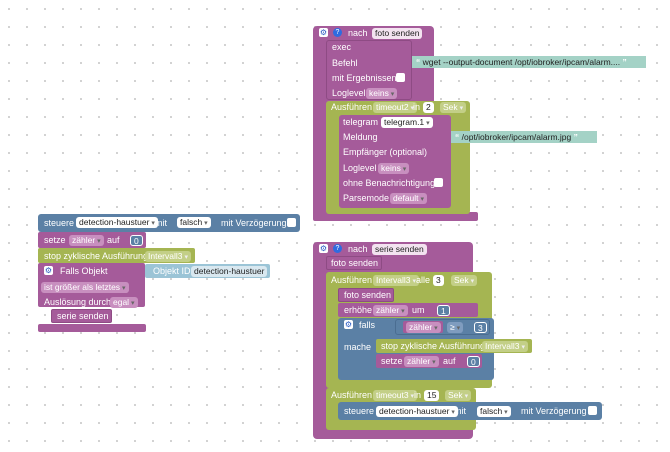 The height and width of the screenshot is (452, 670). I want to click on meldung-label: Meldung, so click(360, 137).